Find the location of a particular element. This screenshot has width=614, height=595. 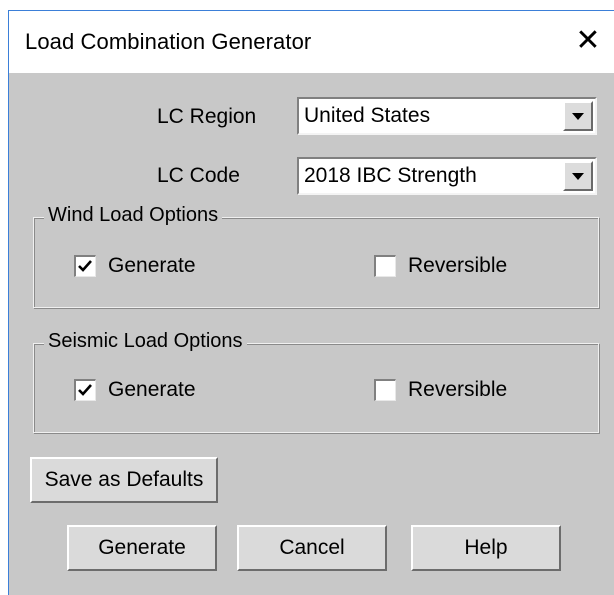

seismic-generate-checkbox: Generate is located at coordinates (135, 390).